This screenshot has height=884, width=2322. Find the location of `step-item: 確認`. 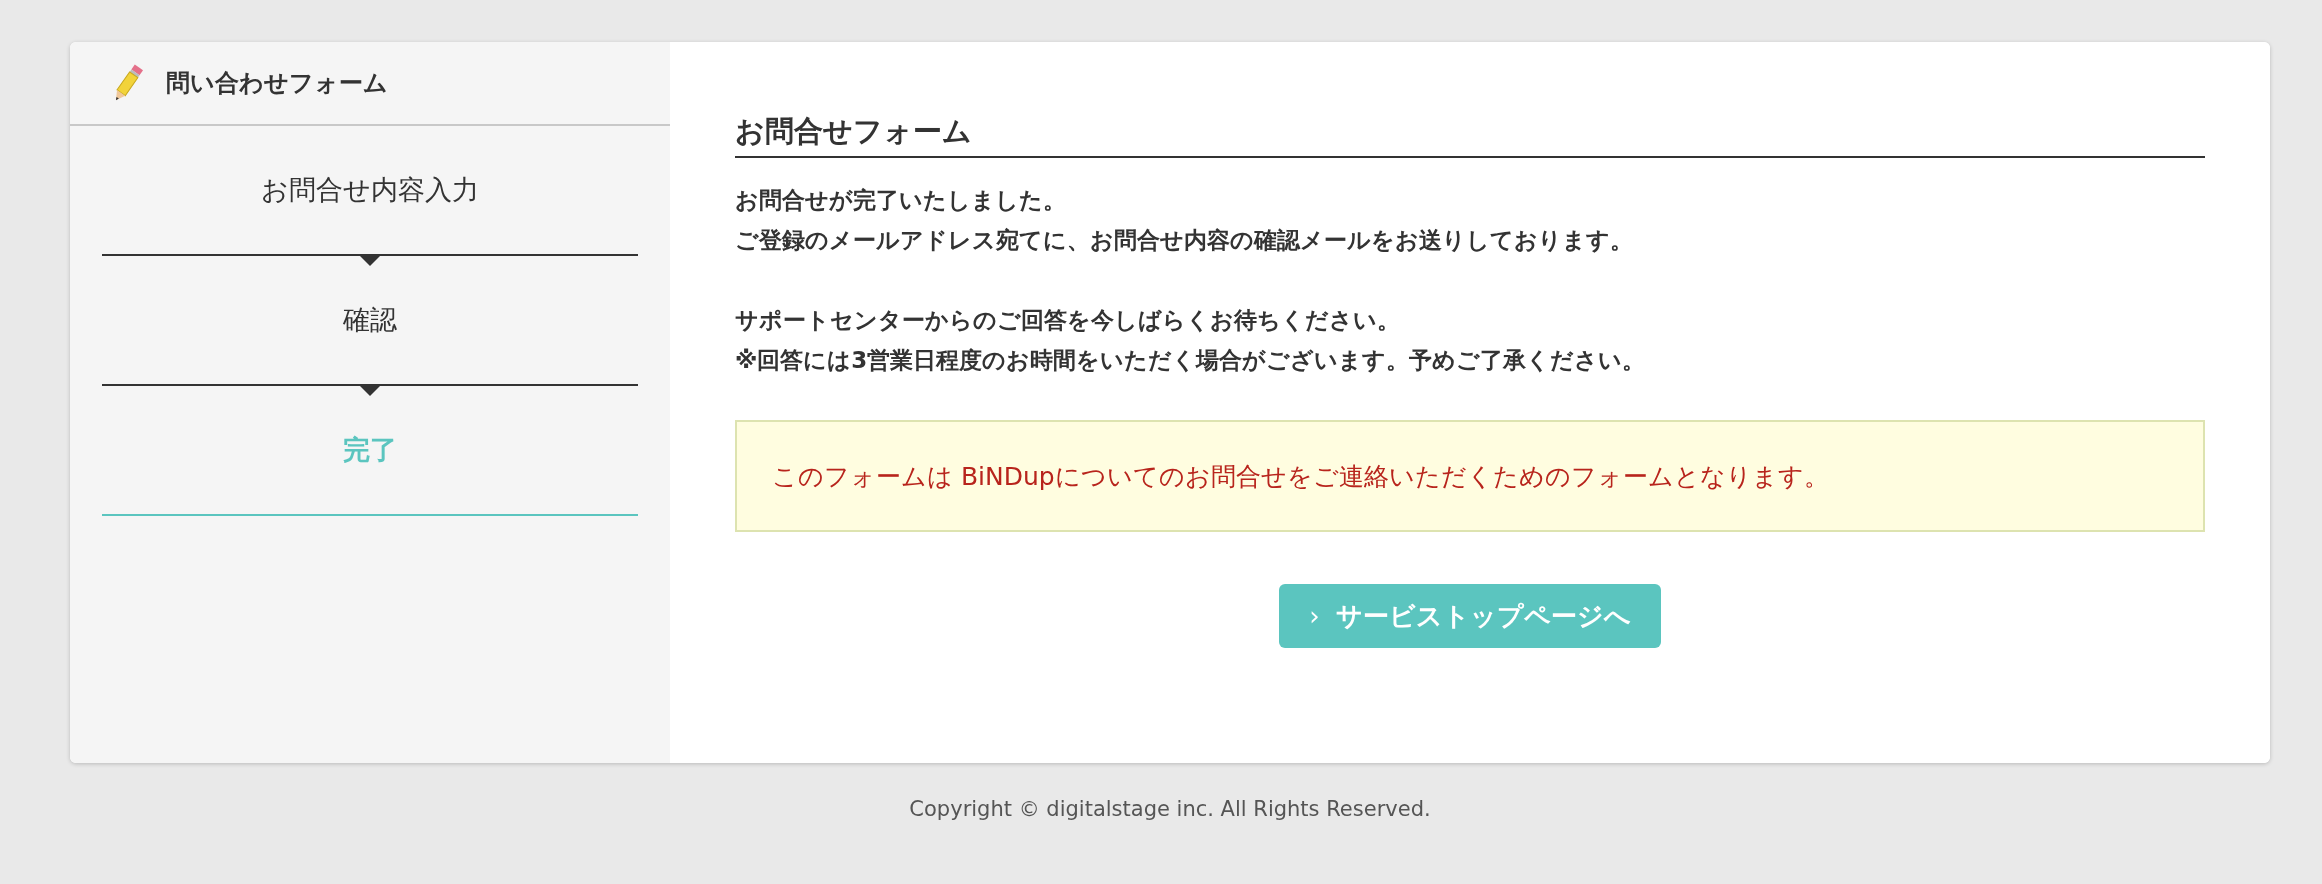

step-item: 確認 is located at coordinates (370, 321).